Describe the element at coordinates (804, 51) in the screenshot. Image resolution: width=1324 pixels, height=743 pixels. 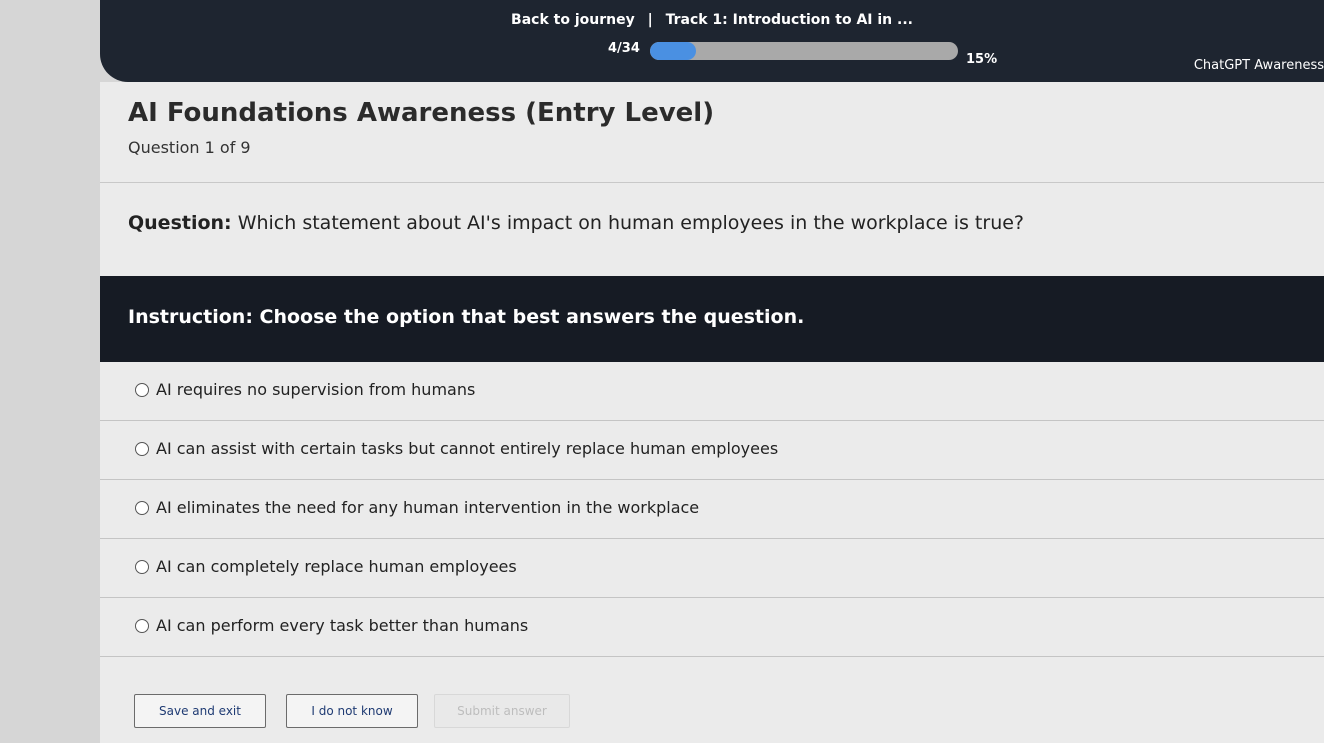
I see `progress-bar` at that location.